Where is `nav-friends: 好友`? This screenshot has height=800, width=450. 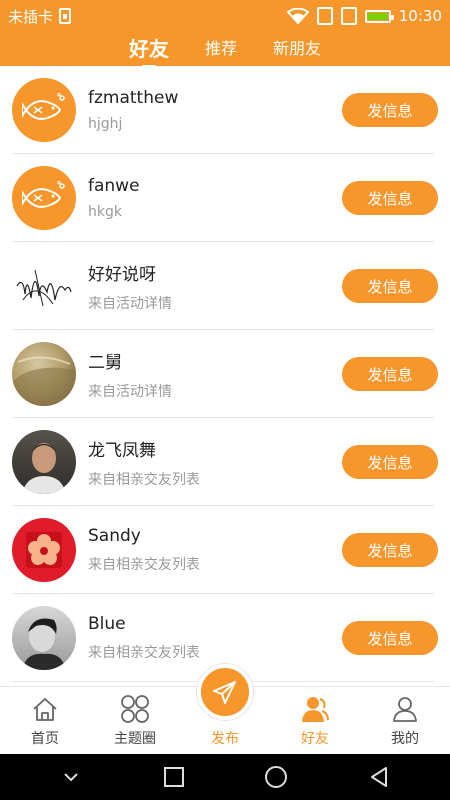
nav-friends: 好友 is located at coordinates (315, 720).